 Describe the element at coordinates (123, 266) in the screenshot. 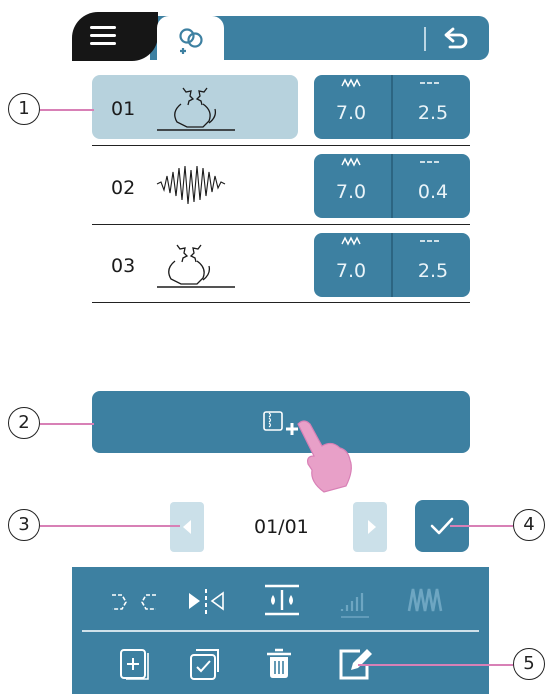

I see `row-number: 03` at that location.